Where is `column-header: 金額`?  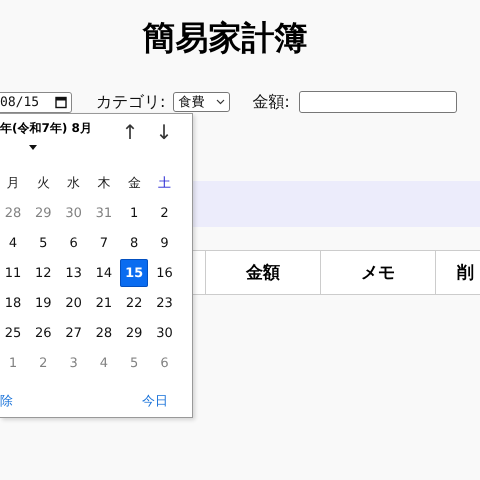
column-header: 金額 is located at coordinates (262, 272).